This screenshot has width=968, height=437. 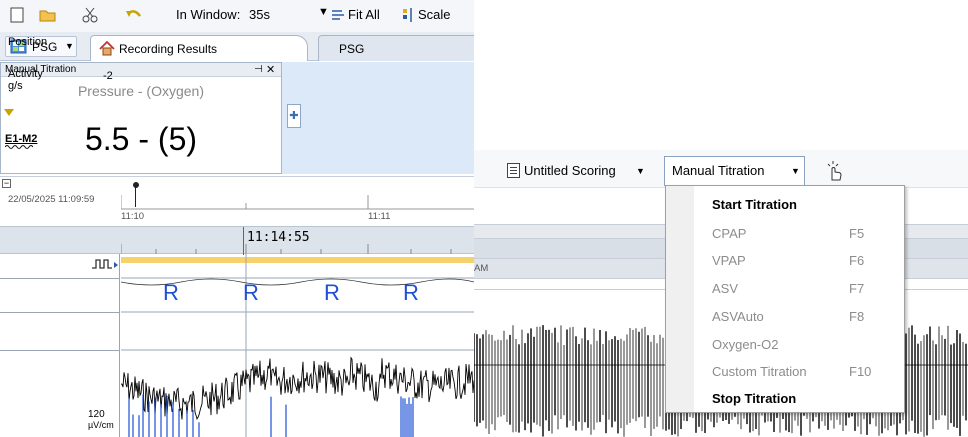 I want to click on close-icon: ✕, so click(x=270, y=69).